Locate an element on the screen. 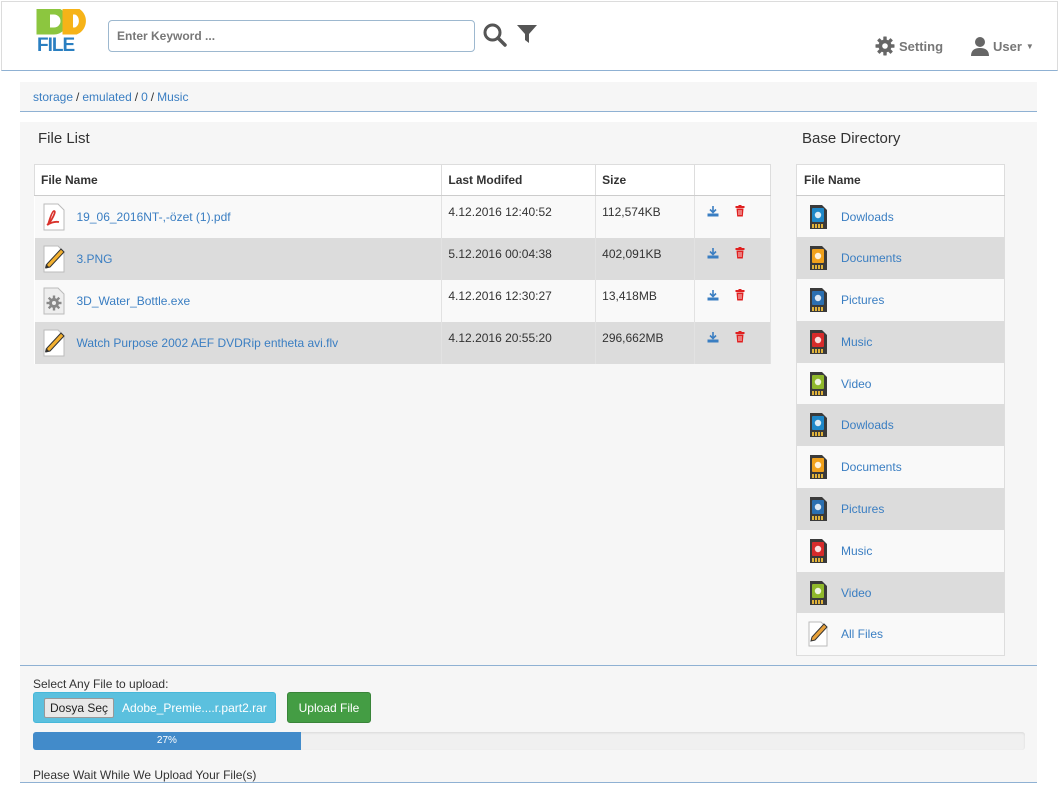 The image size is (1059, 800). user-menu: User ▼ is located at coordinates (1002, 46).